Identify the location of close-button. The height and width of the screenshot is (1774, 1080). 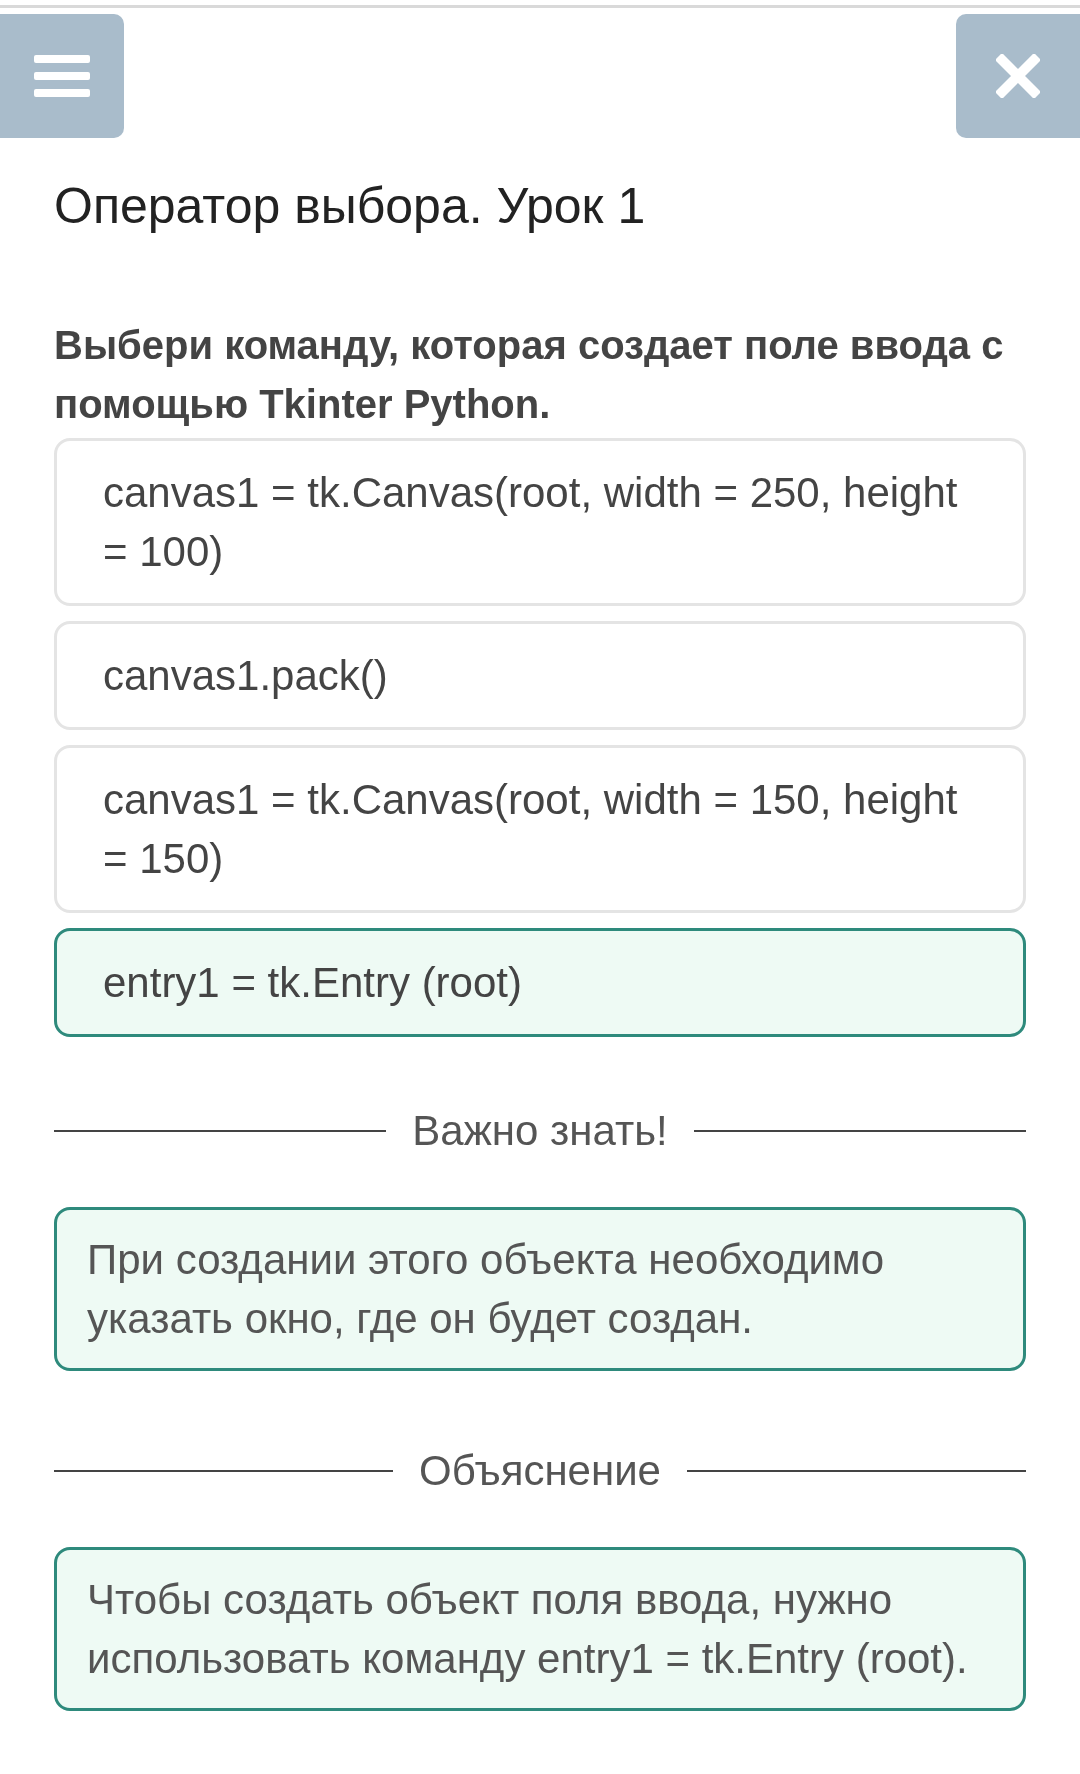
(1018, 76).